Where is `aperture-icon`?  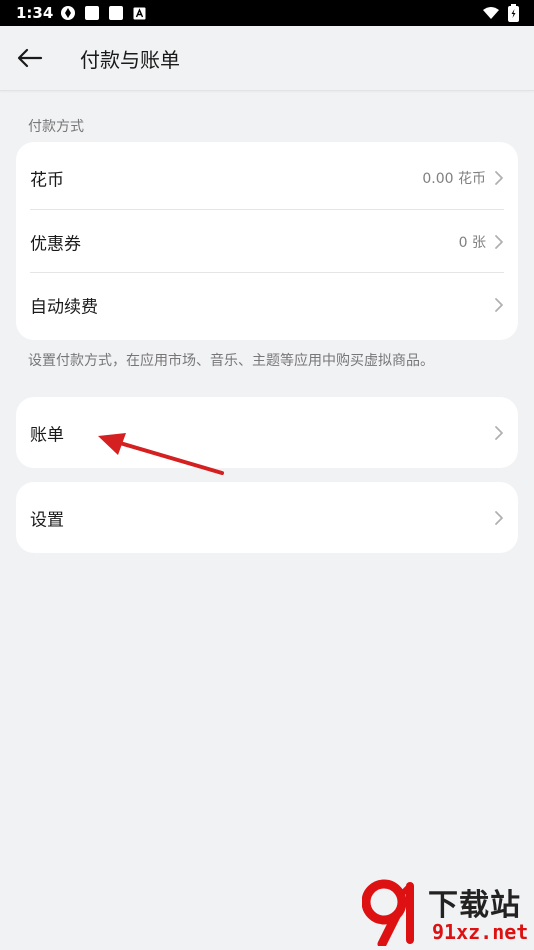 aperture-icon is located at coordinates (68, 13).